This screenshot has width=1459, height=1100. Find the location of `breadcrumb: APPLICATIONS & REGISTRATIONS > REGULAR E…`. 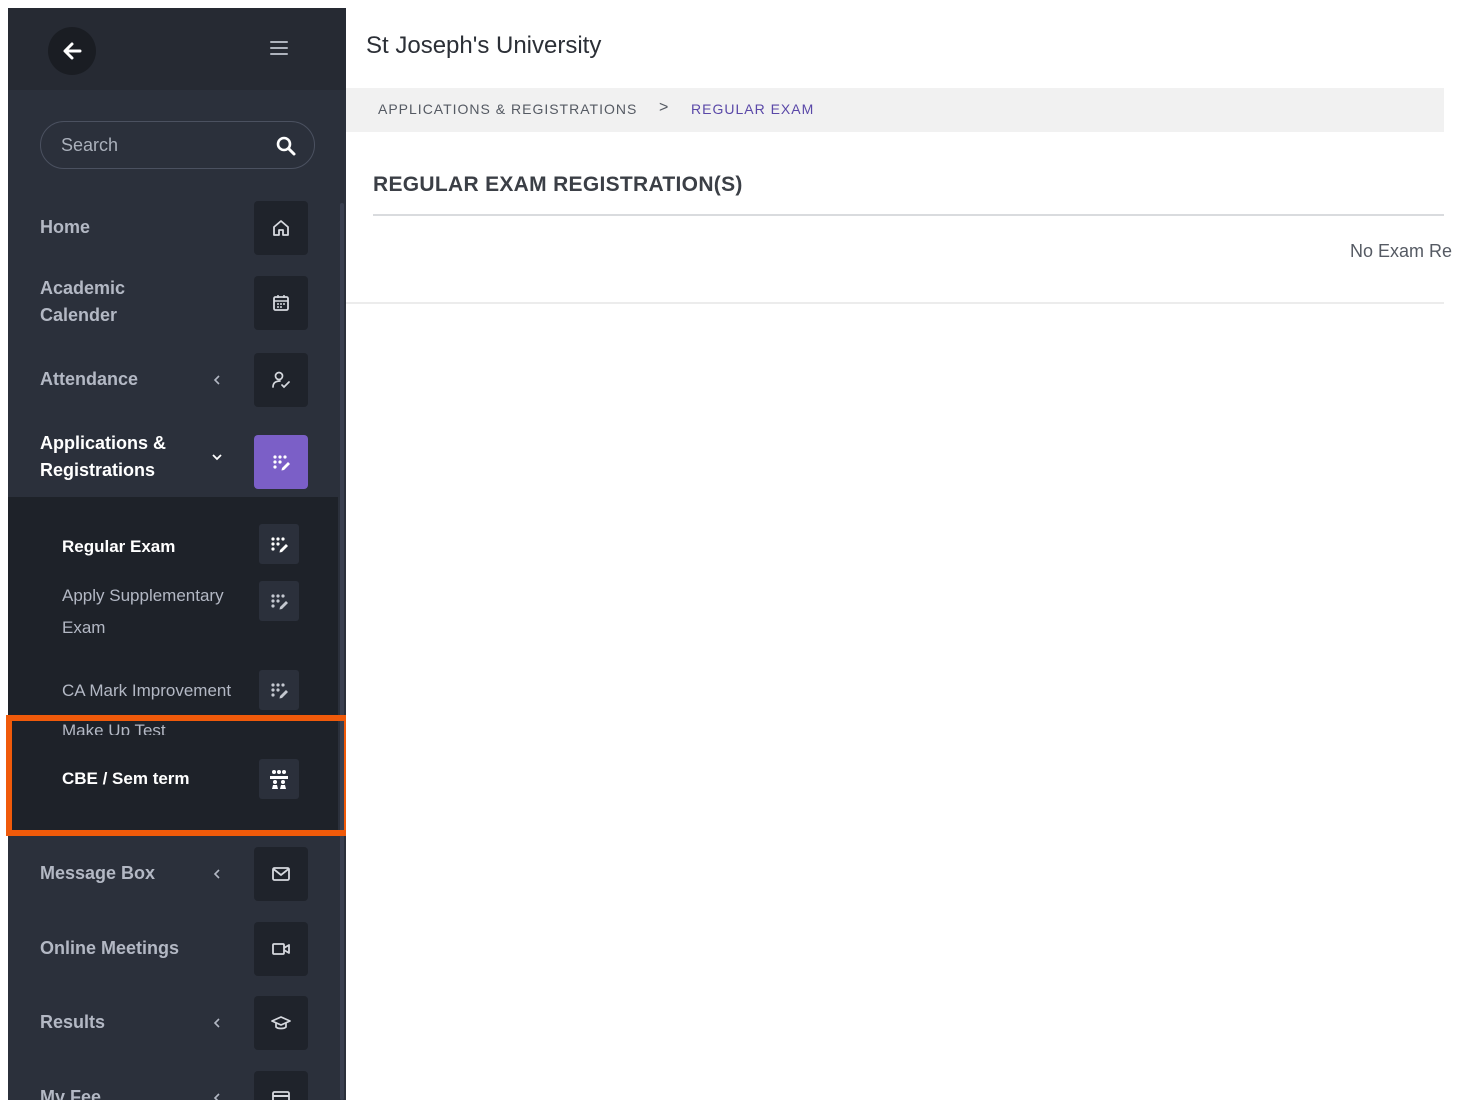

breadcrumb: APPLICATIONS & REGISTRATIONS > REGULAR E… is located at coordinates (895, 110).